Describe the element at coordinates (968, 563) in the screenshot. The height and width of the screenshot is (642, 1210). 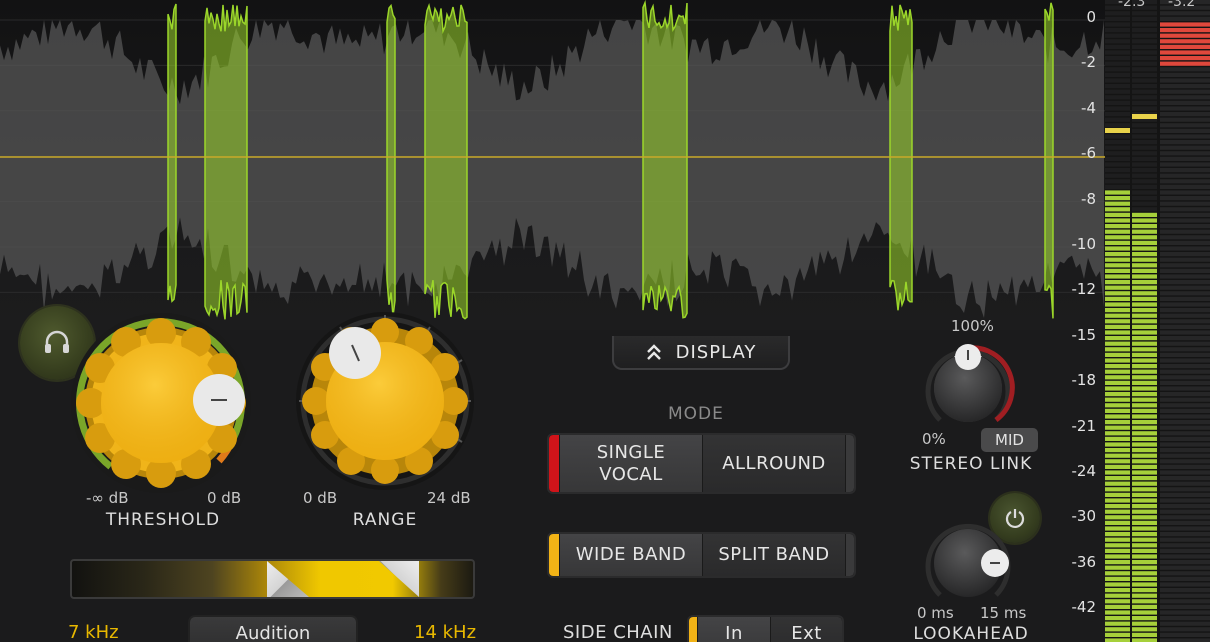
I see `lookahead-knob` at that location.